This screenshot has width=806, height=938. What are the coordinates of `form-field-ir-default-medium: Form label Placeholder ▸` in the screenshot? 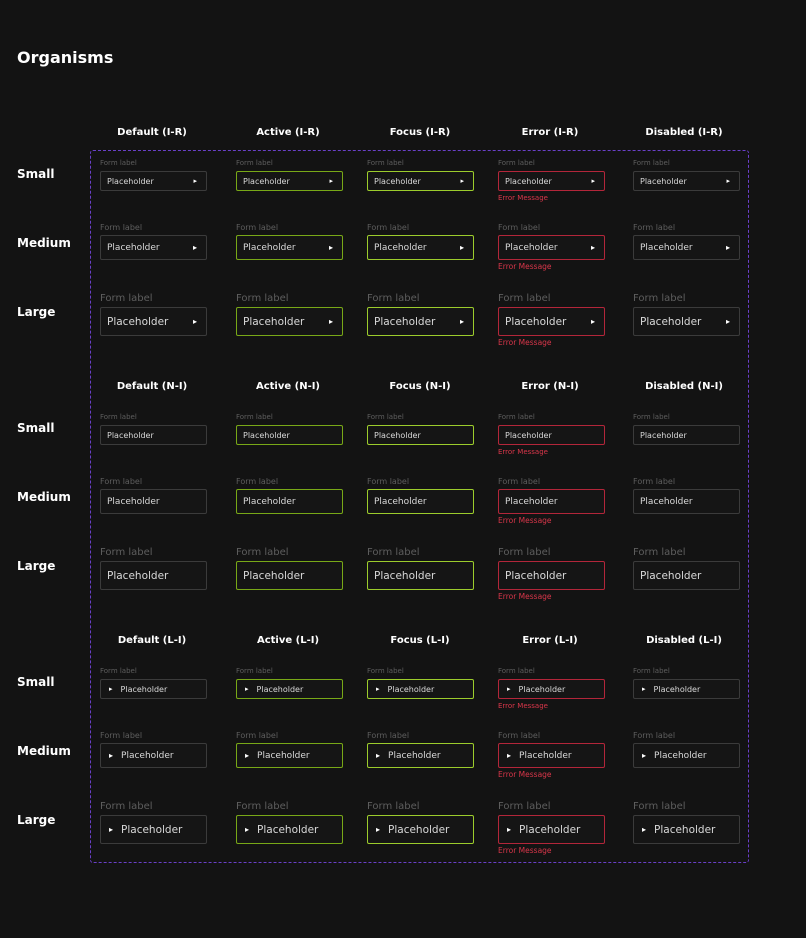 It's located at (153, 241).